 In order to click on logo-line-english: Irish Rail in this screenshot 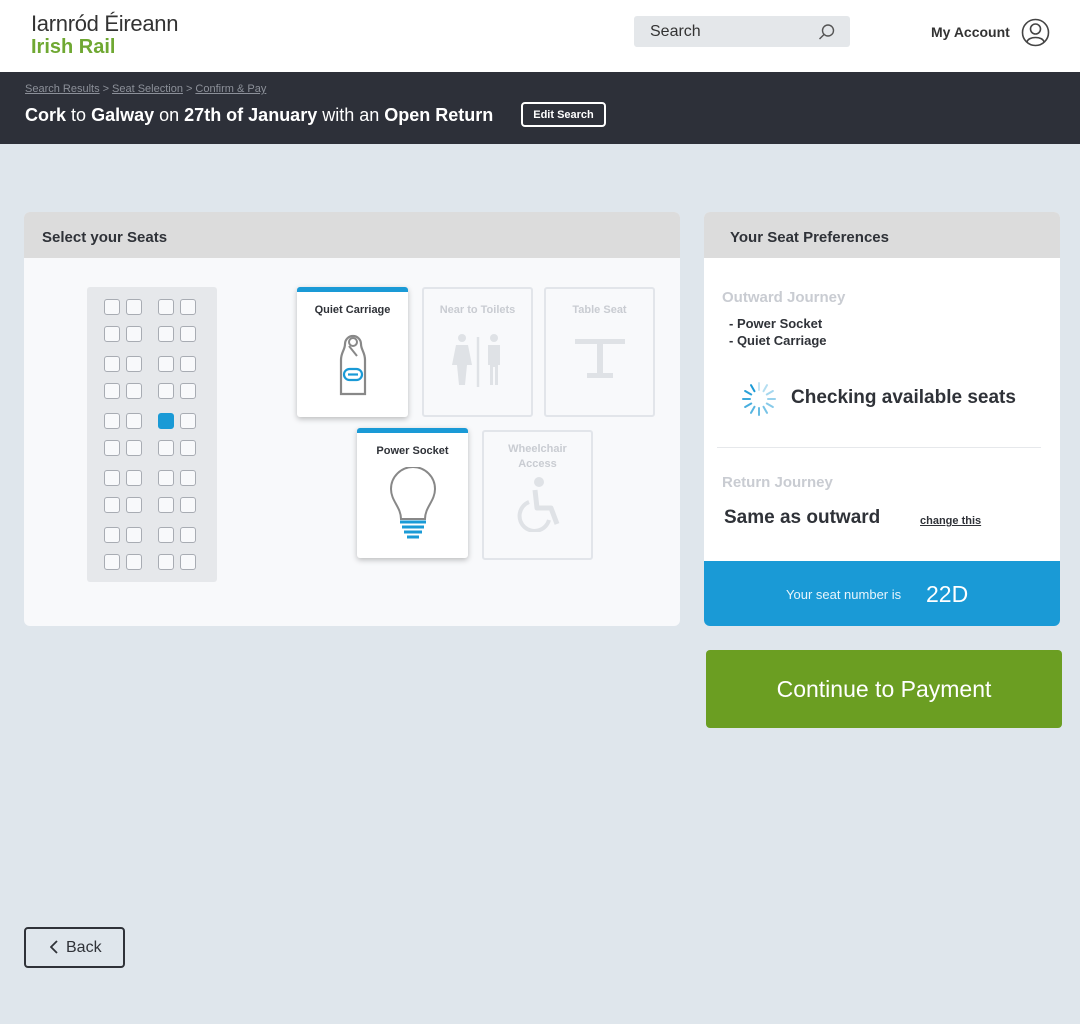, I will do `click(73, 47)`.